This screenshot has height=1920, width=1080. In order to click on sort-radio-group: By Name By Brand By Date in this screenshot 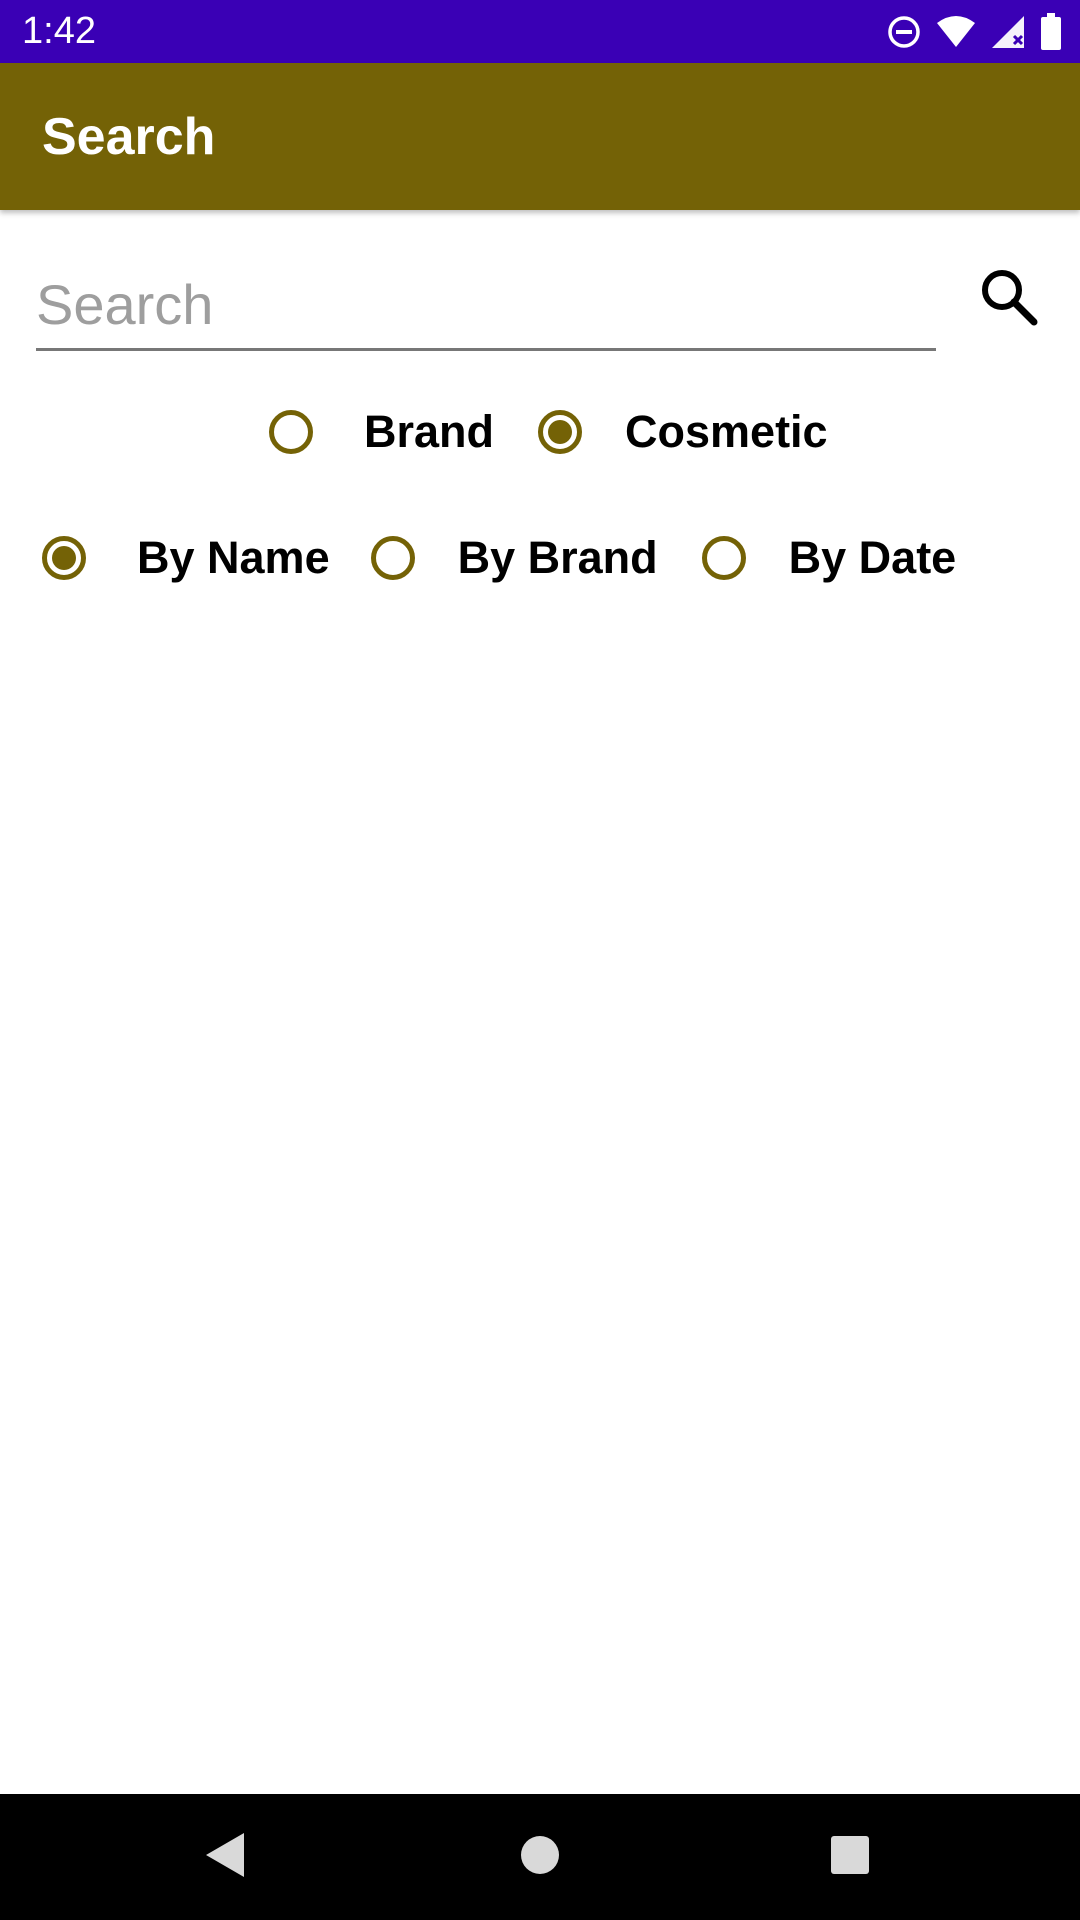, I will do `click(499, 558)`.